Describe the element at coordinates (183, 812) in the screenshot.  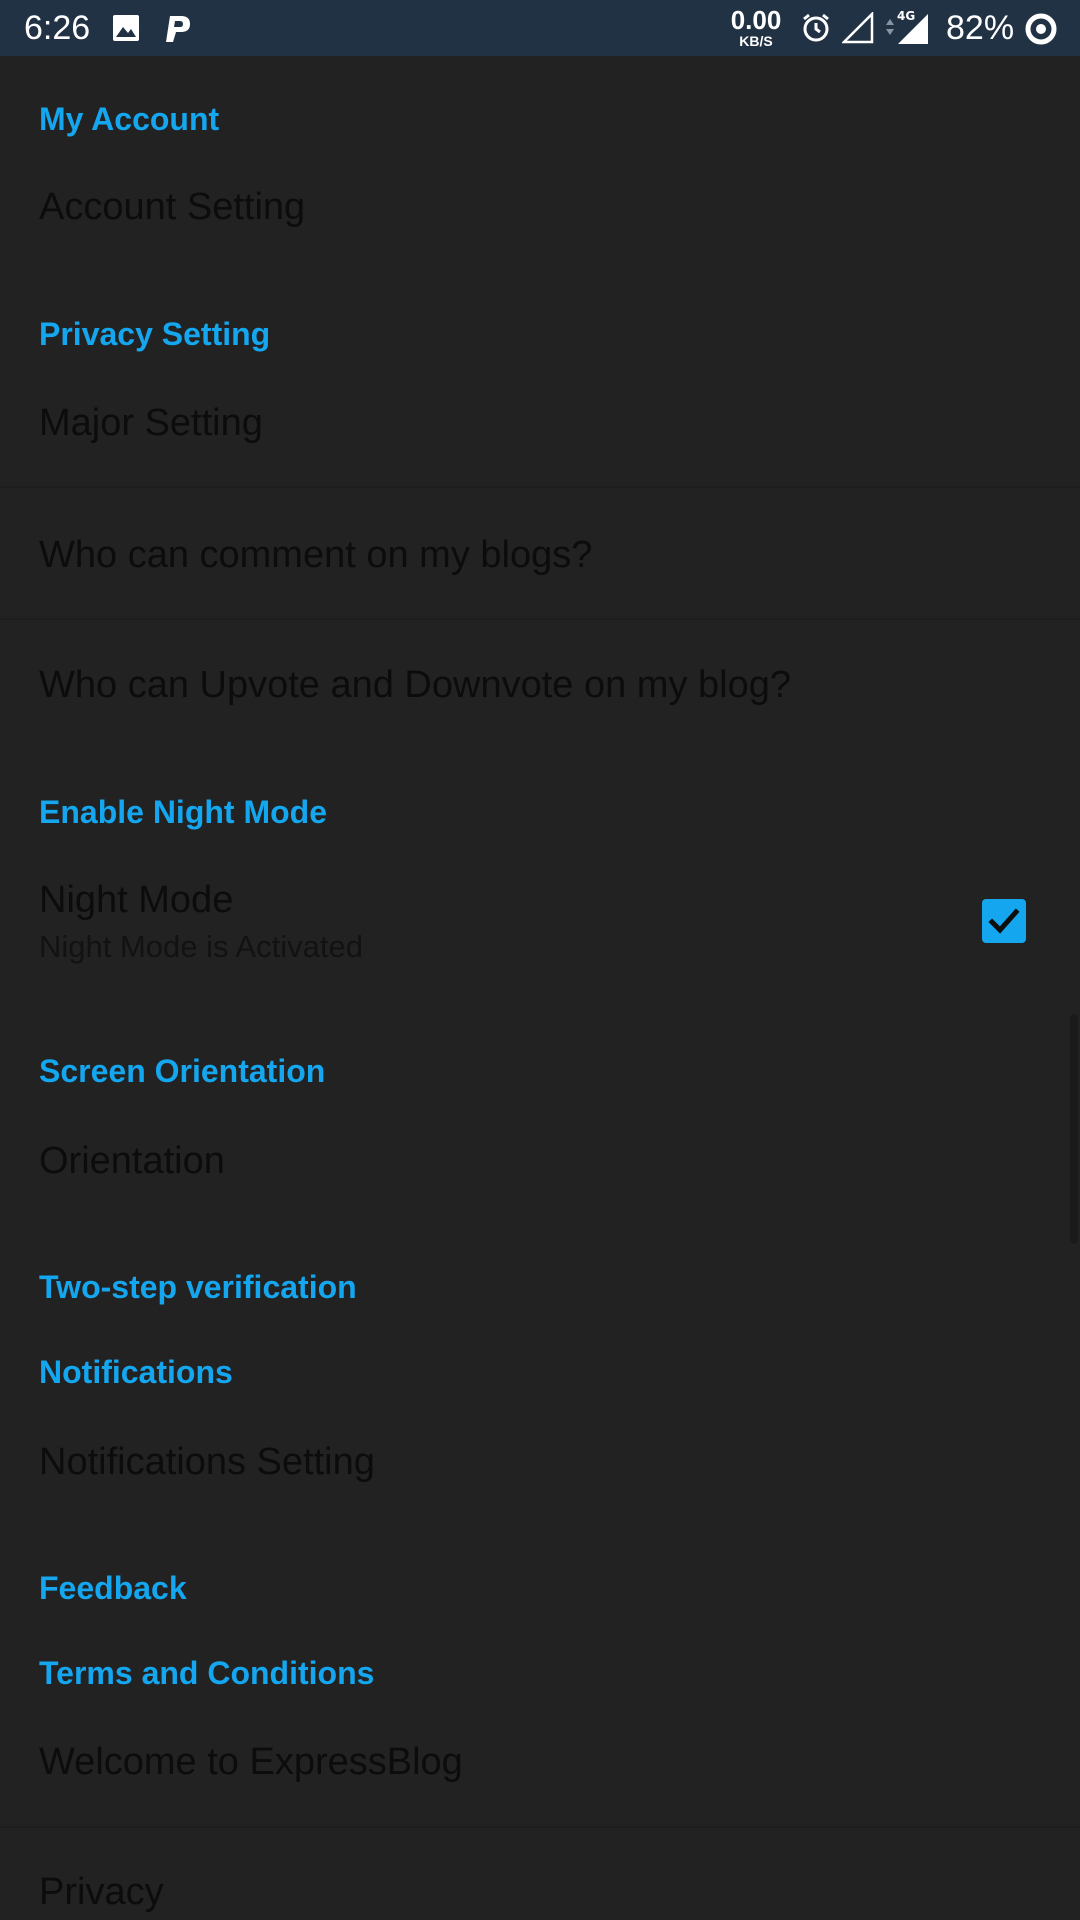
I see `header-night-mode: Enable Night Mode` at that location.